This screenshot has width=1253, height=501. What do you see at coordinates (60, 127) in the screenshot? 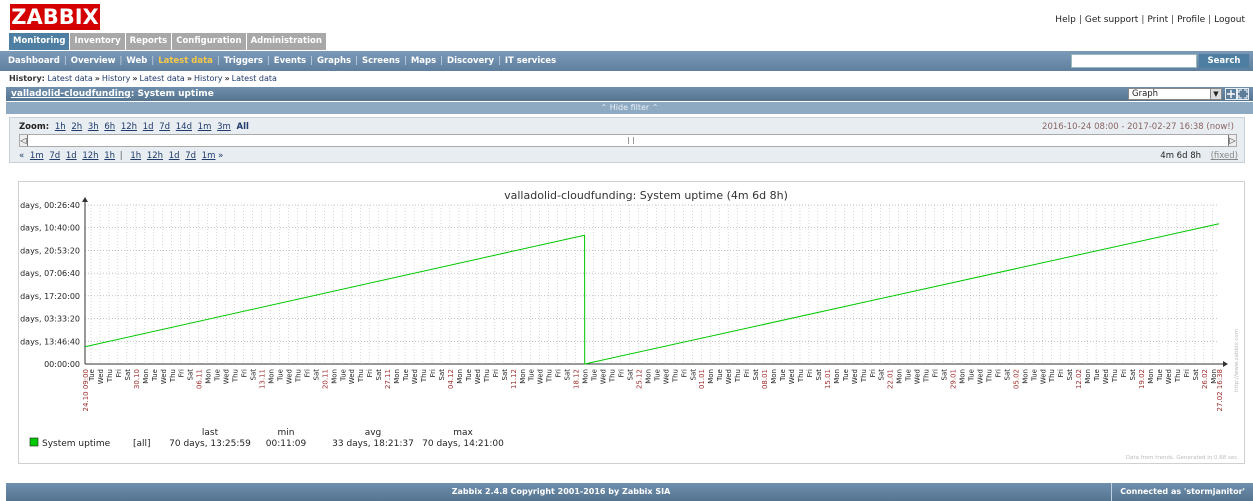
I see `zoom-option-1h: 1h` at bounding box center [60, 127].